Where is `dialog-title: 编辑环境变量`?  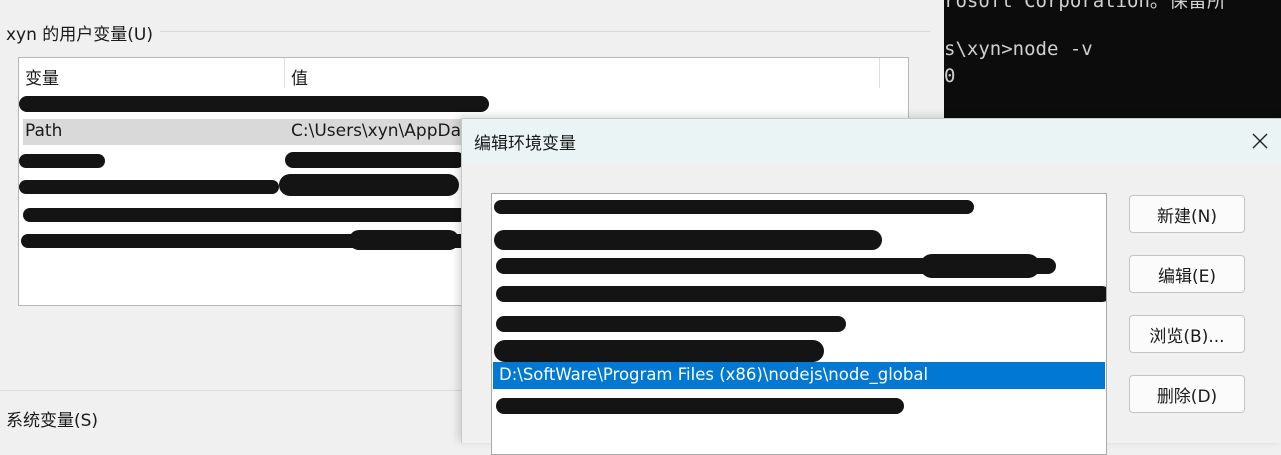 dialog-title: 编辑环境变量 is located at coordinates (525, 144).